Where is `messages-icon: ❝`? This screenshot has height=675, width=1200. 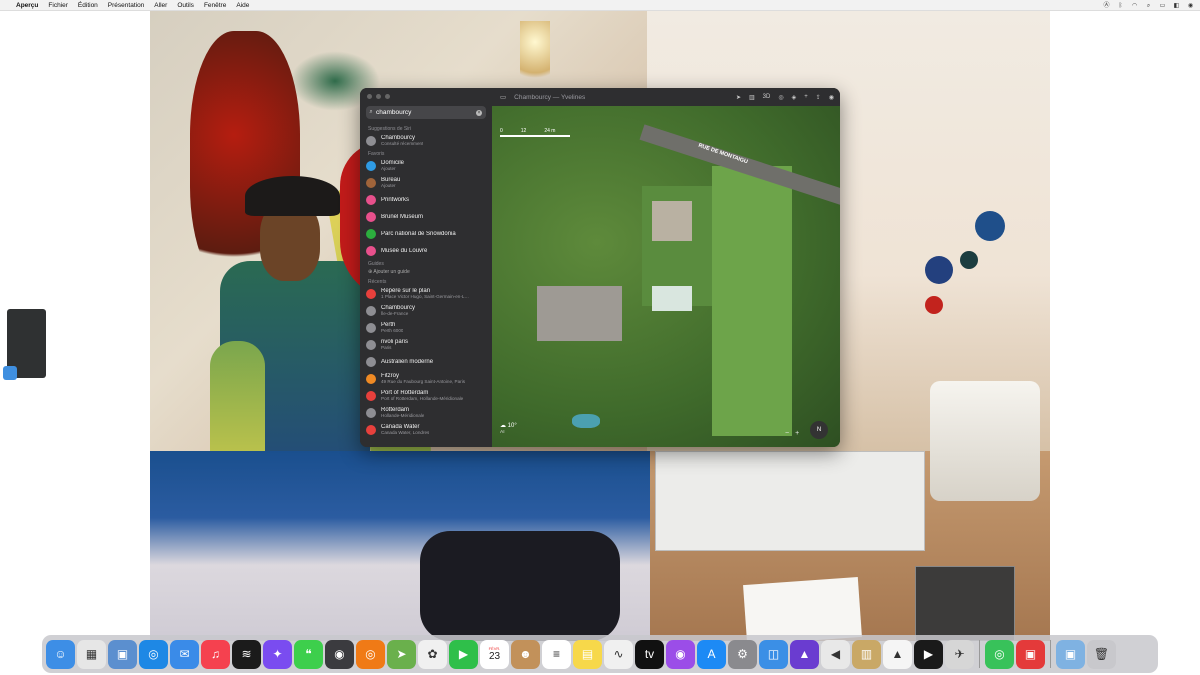 messages-icon: ❝ is located at coordinates (308, 654).